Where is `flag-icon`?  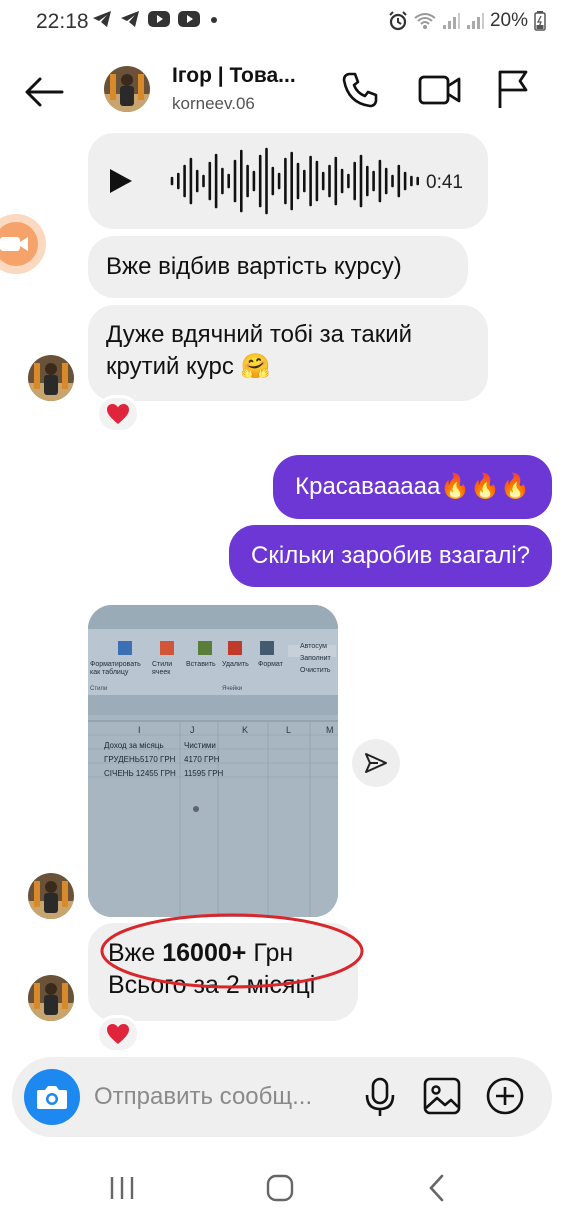
flag-icon is located at coordinates (513, 89).